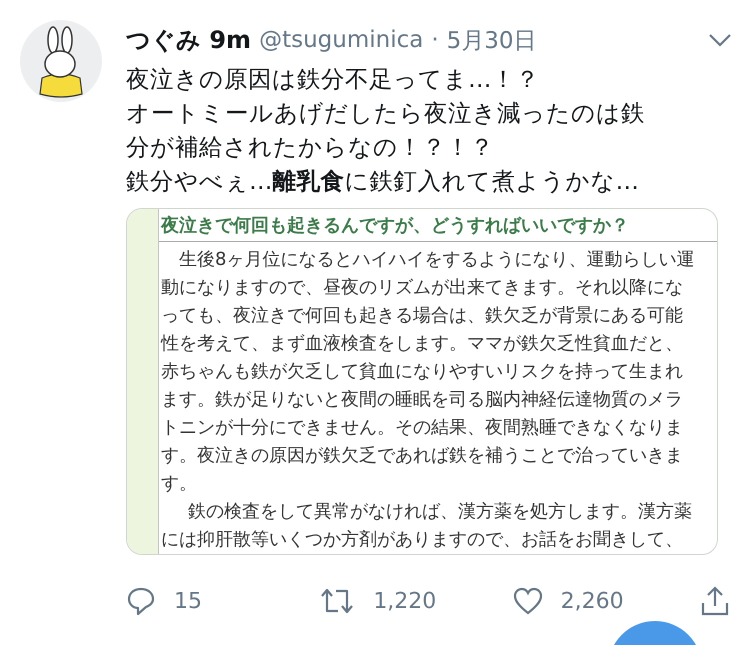 The height and width of the screenshot is (645, 750). I want to click on document-heading: 夜泣きで何回も起きるんですが、どうすればいいですか？, so click(438, 225).